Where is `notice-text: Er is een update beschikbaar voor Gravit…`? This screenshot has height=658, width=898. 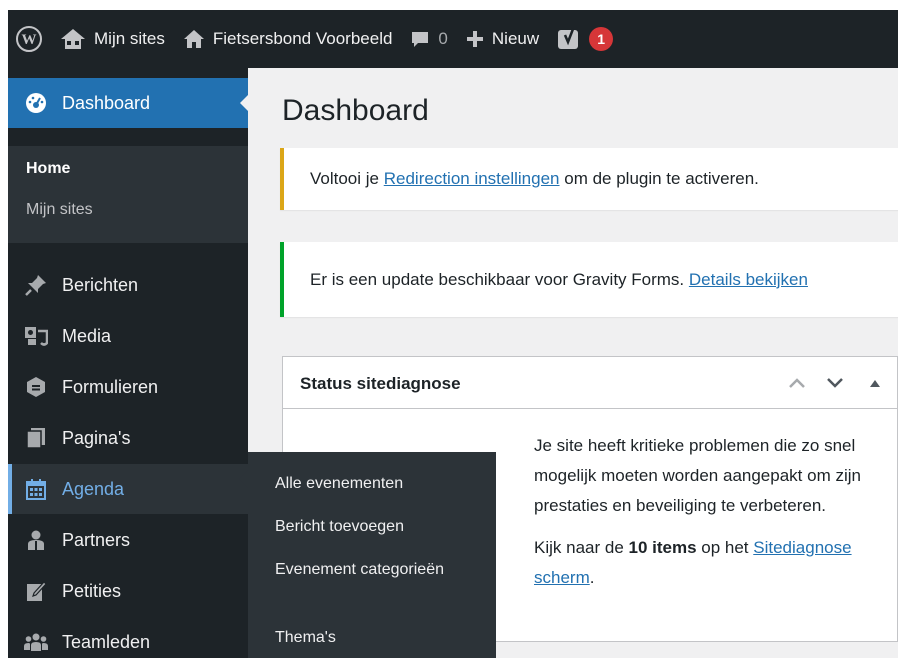
notice-text: Er is een update beschikbaar voor Gravit… is located at coordinates (559, 280).